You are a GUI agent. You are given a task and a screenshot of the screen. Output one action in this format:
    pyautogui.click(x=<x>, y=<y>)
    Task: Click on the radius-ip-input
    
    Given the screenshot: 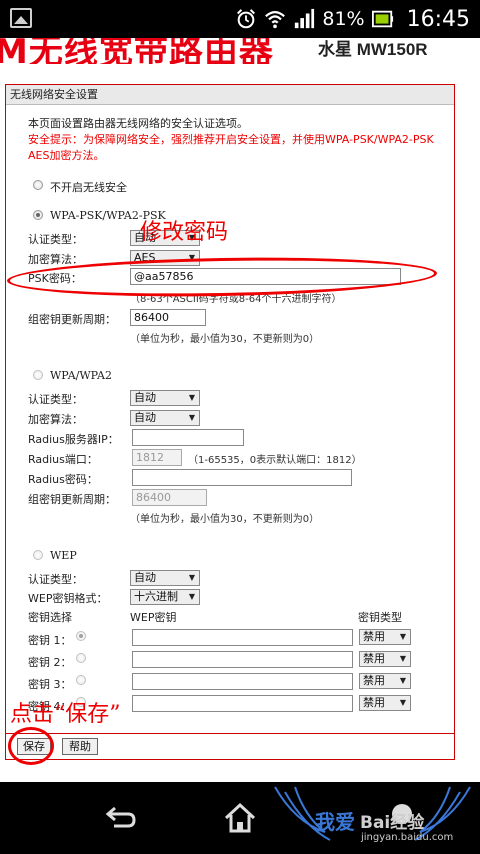 What is the action you would take?
    pyautogui.click(x=188, y=437)
    